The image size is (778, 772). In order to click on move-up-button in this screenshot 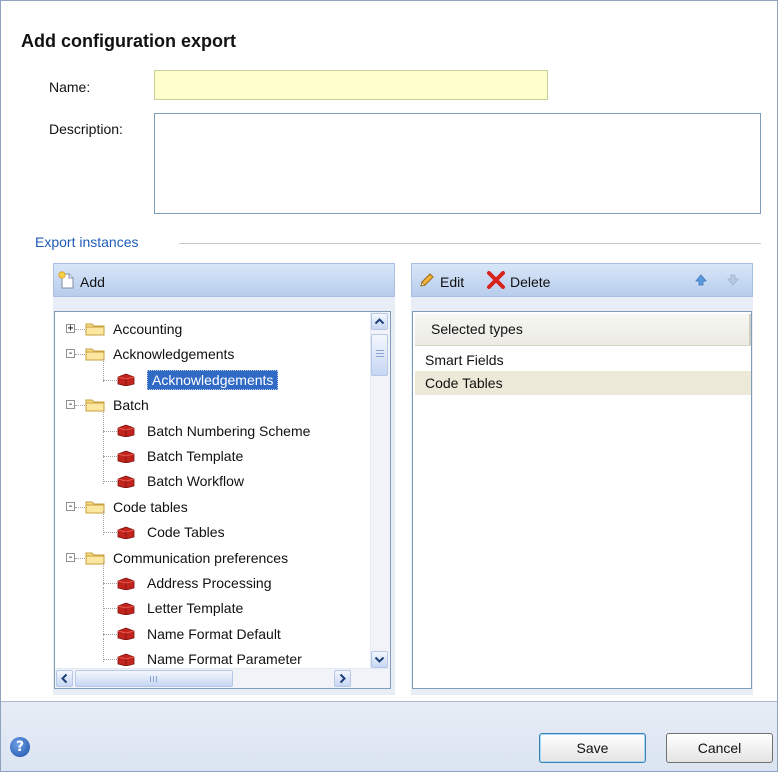, I will do `click(701, 280)`.